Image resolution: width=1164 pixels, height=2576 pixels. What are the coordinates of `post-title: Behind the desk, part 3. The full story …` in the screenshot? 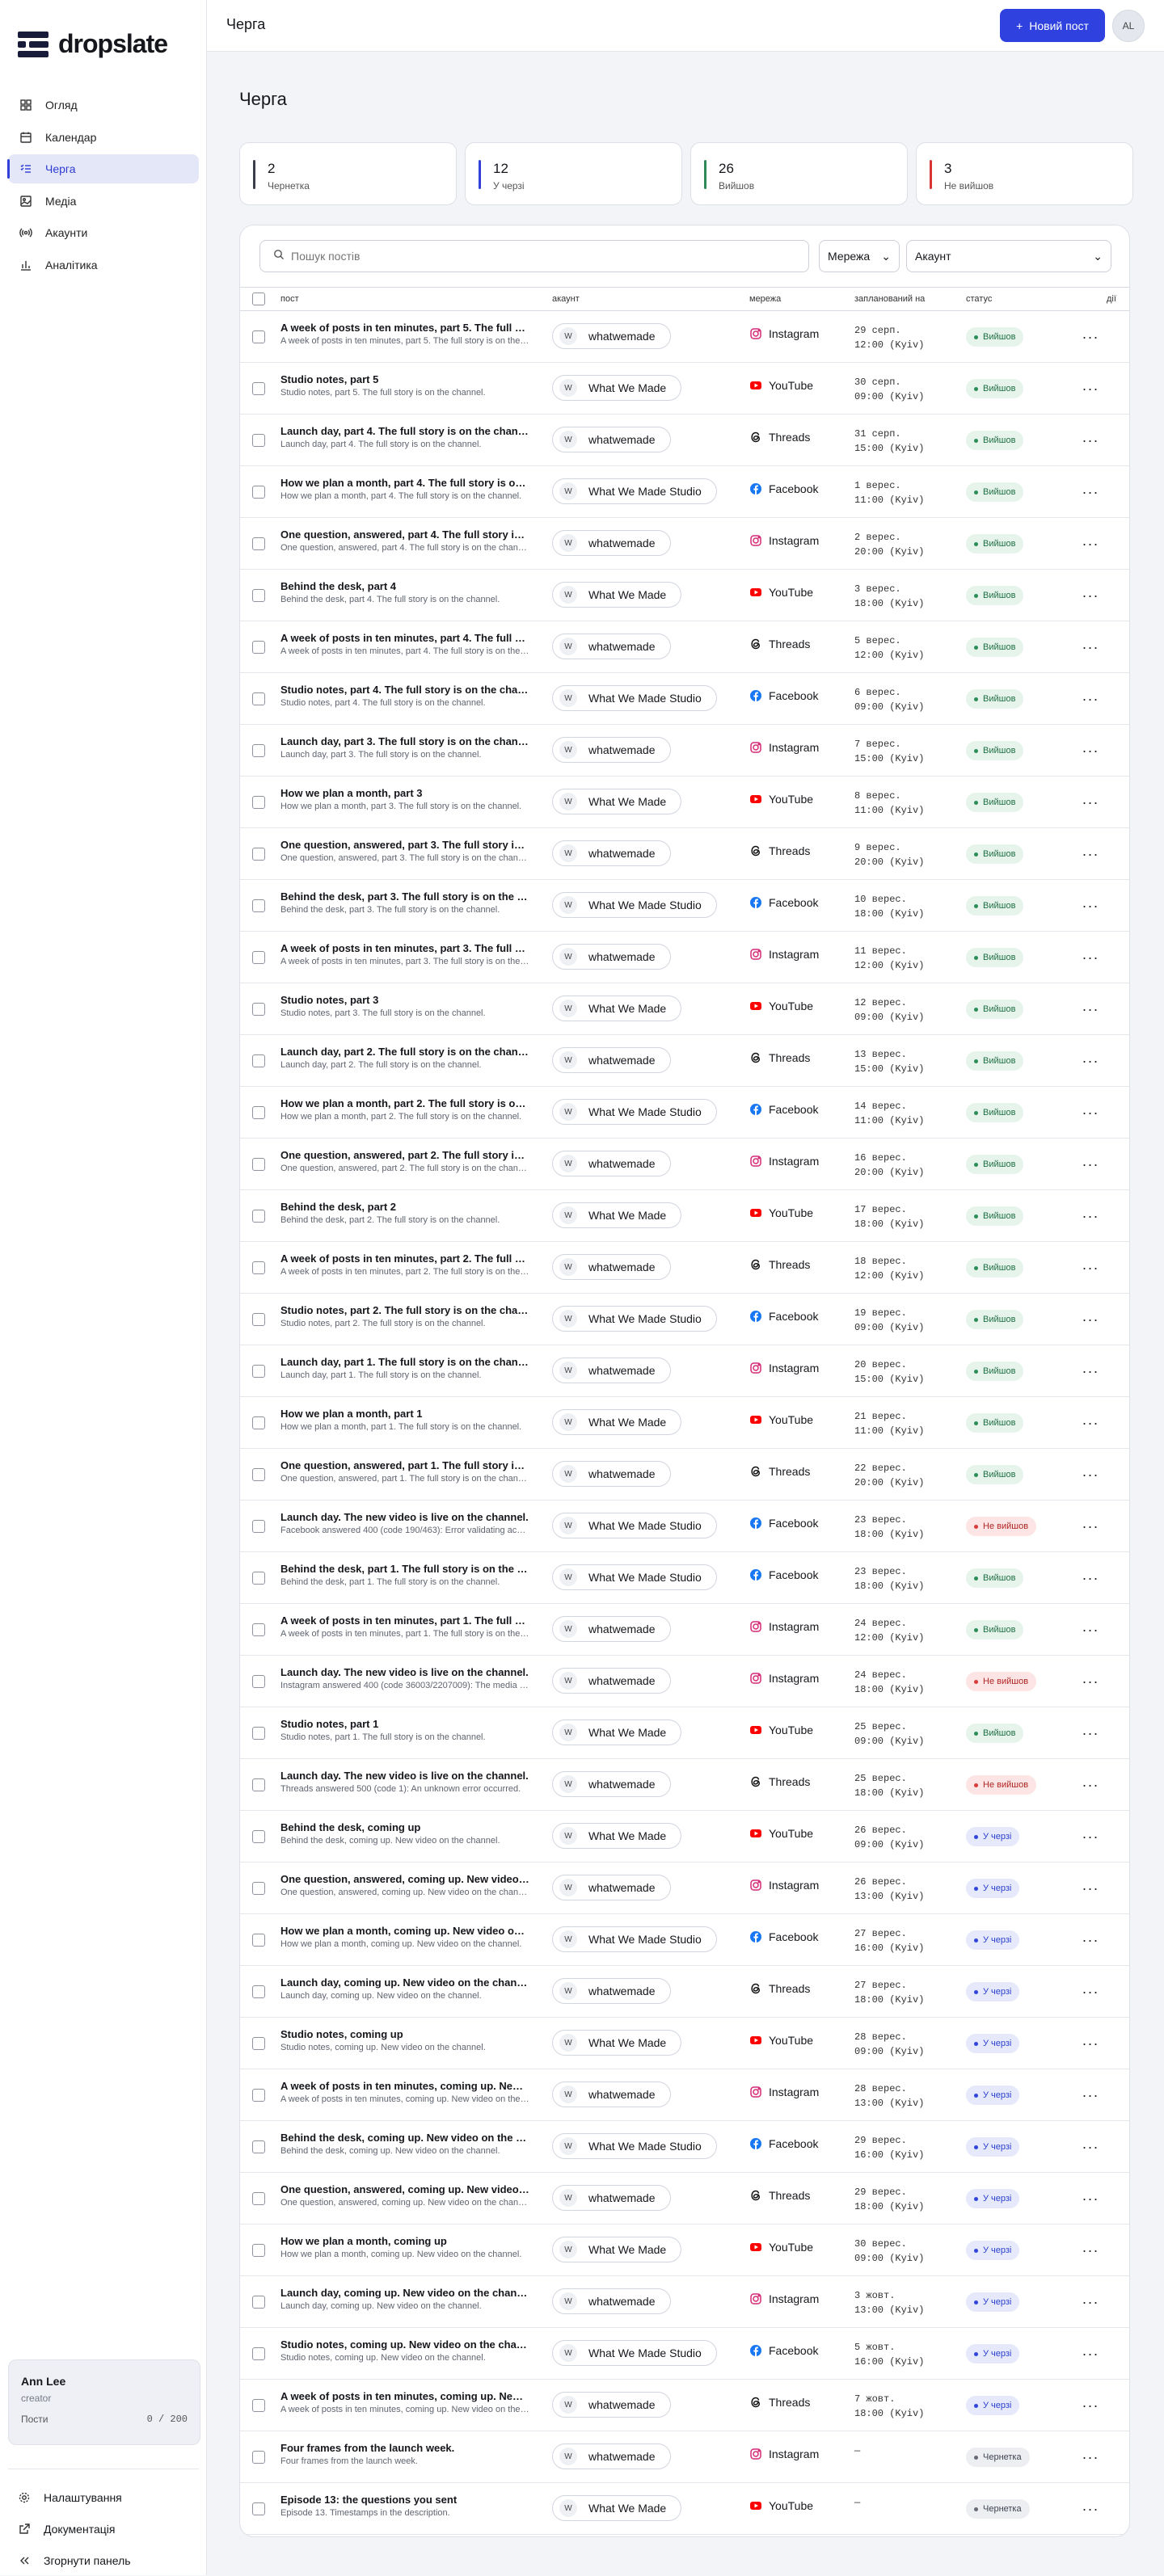 It's located at (405, 896).